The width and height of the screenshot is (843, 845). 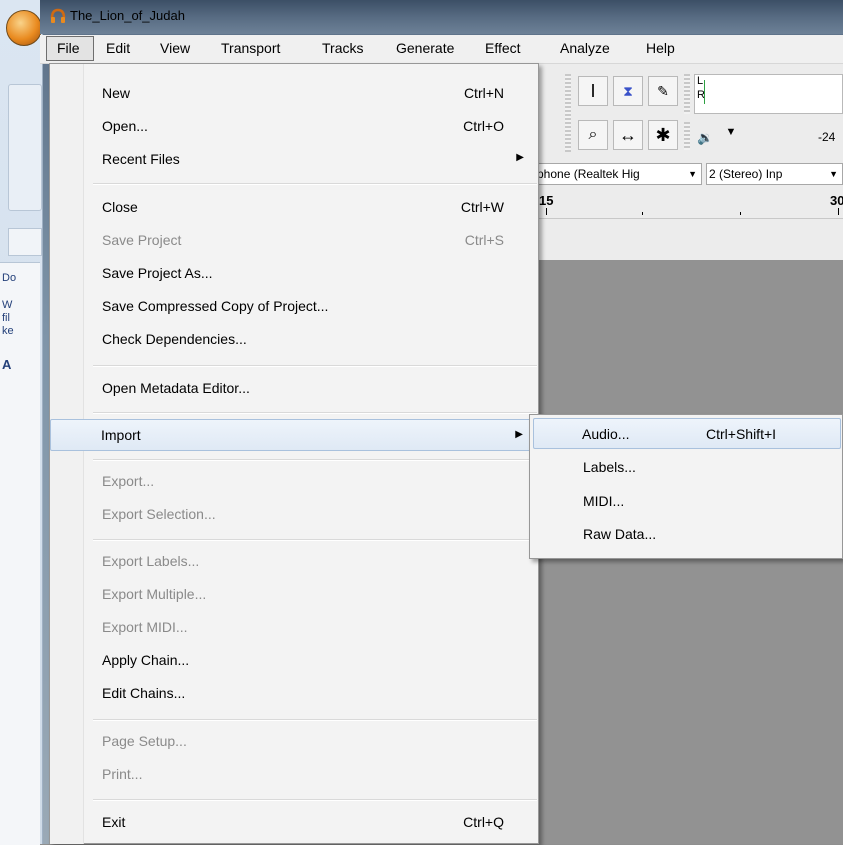 What do you see at coordinates (731, 135) in the screenshot?
I see `volume-dropdown-icon: ▼` at bounding box center [731, 135].